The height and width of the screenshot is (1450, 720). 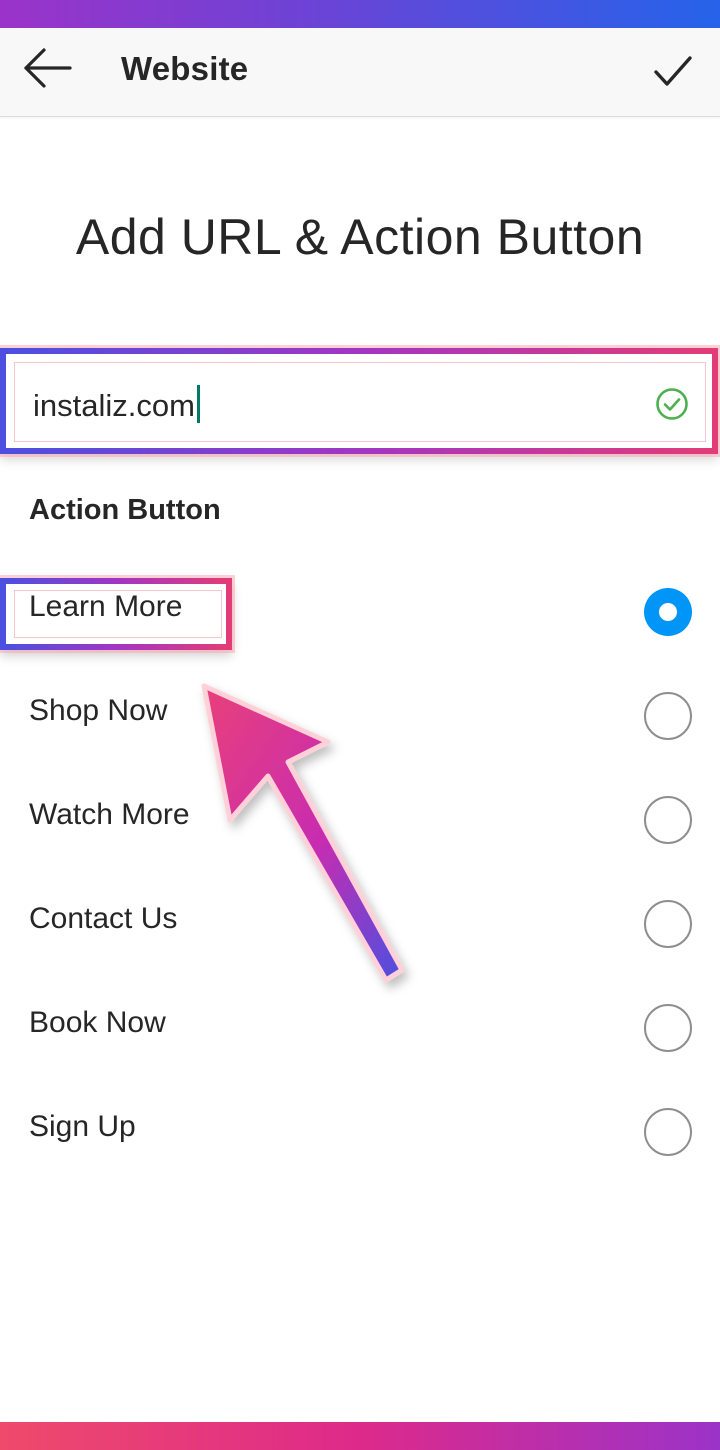 What do you see at coordinates (125, 510) in the screenshot?
I see `action-button-label: Action Button` at bounding box center [125, 510].